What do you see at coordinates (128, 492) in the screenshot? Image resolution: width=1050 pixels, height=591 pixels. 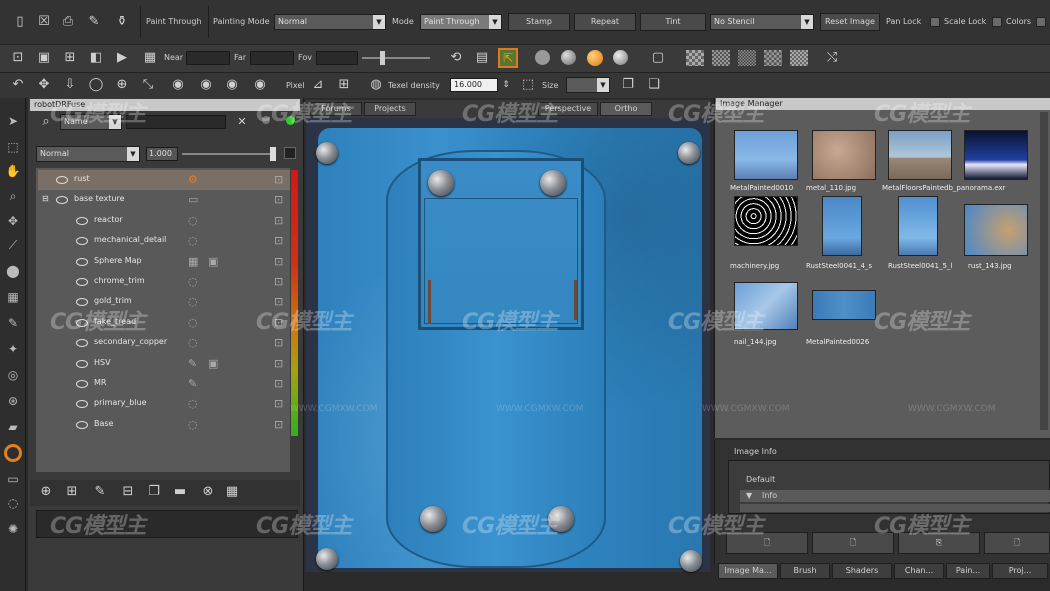 I see `adjust-layer-icon: ⊟` at bounding box center [128, 492].